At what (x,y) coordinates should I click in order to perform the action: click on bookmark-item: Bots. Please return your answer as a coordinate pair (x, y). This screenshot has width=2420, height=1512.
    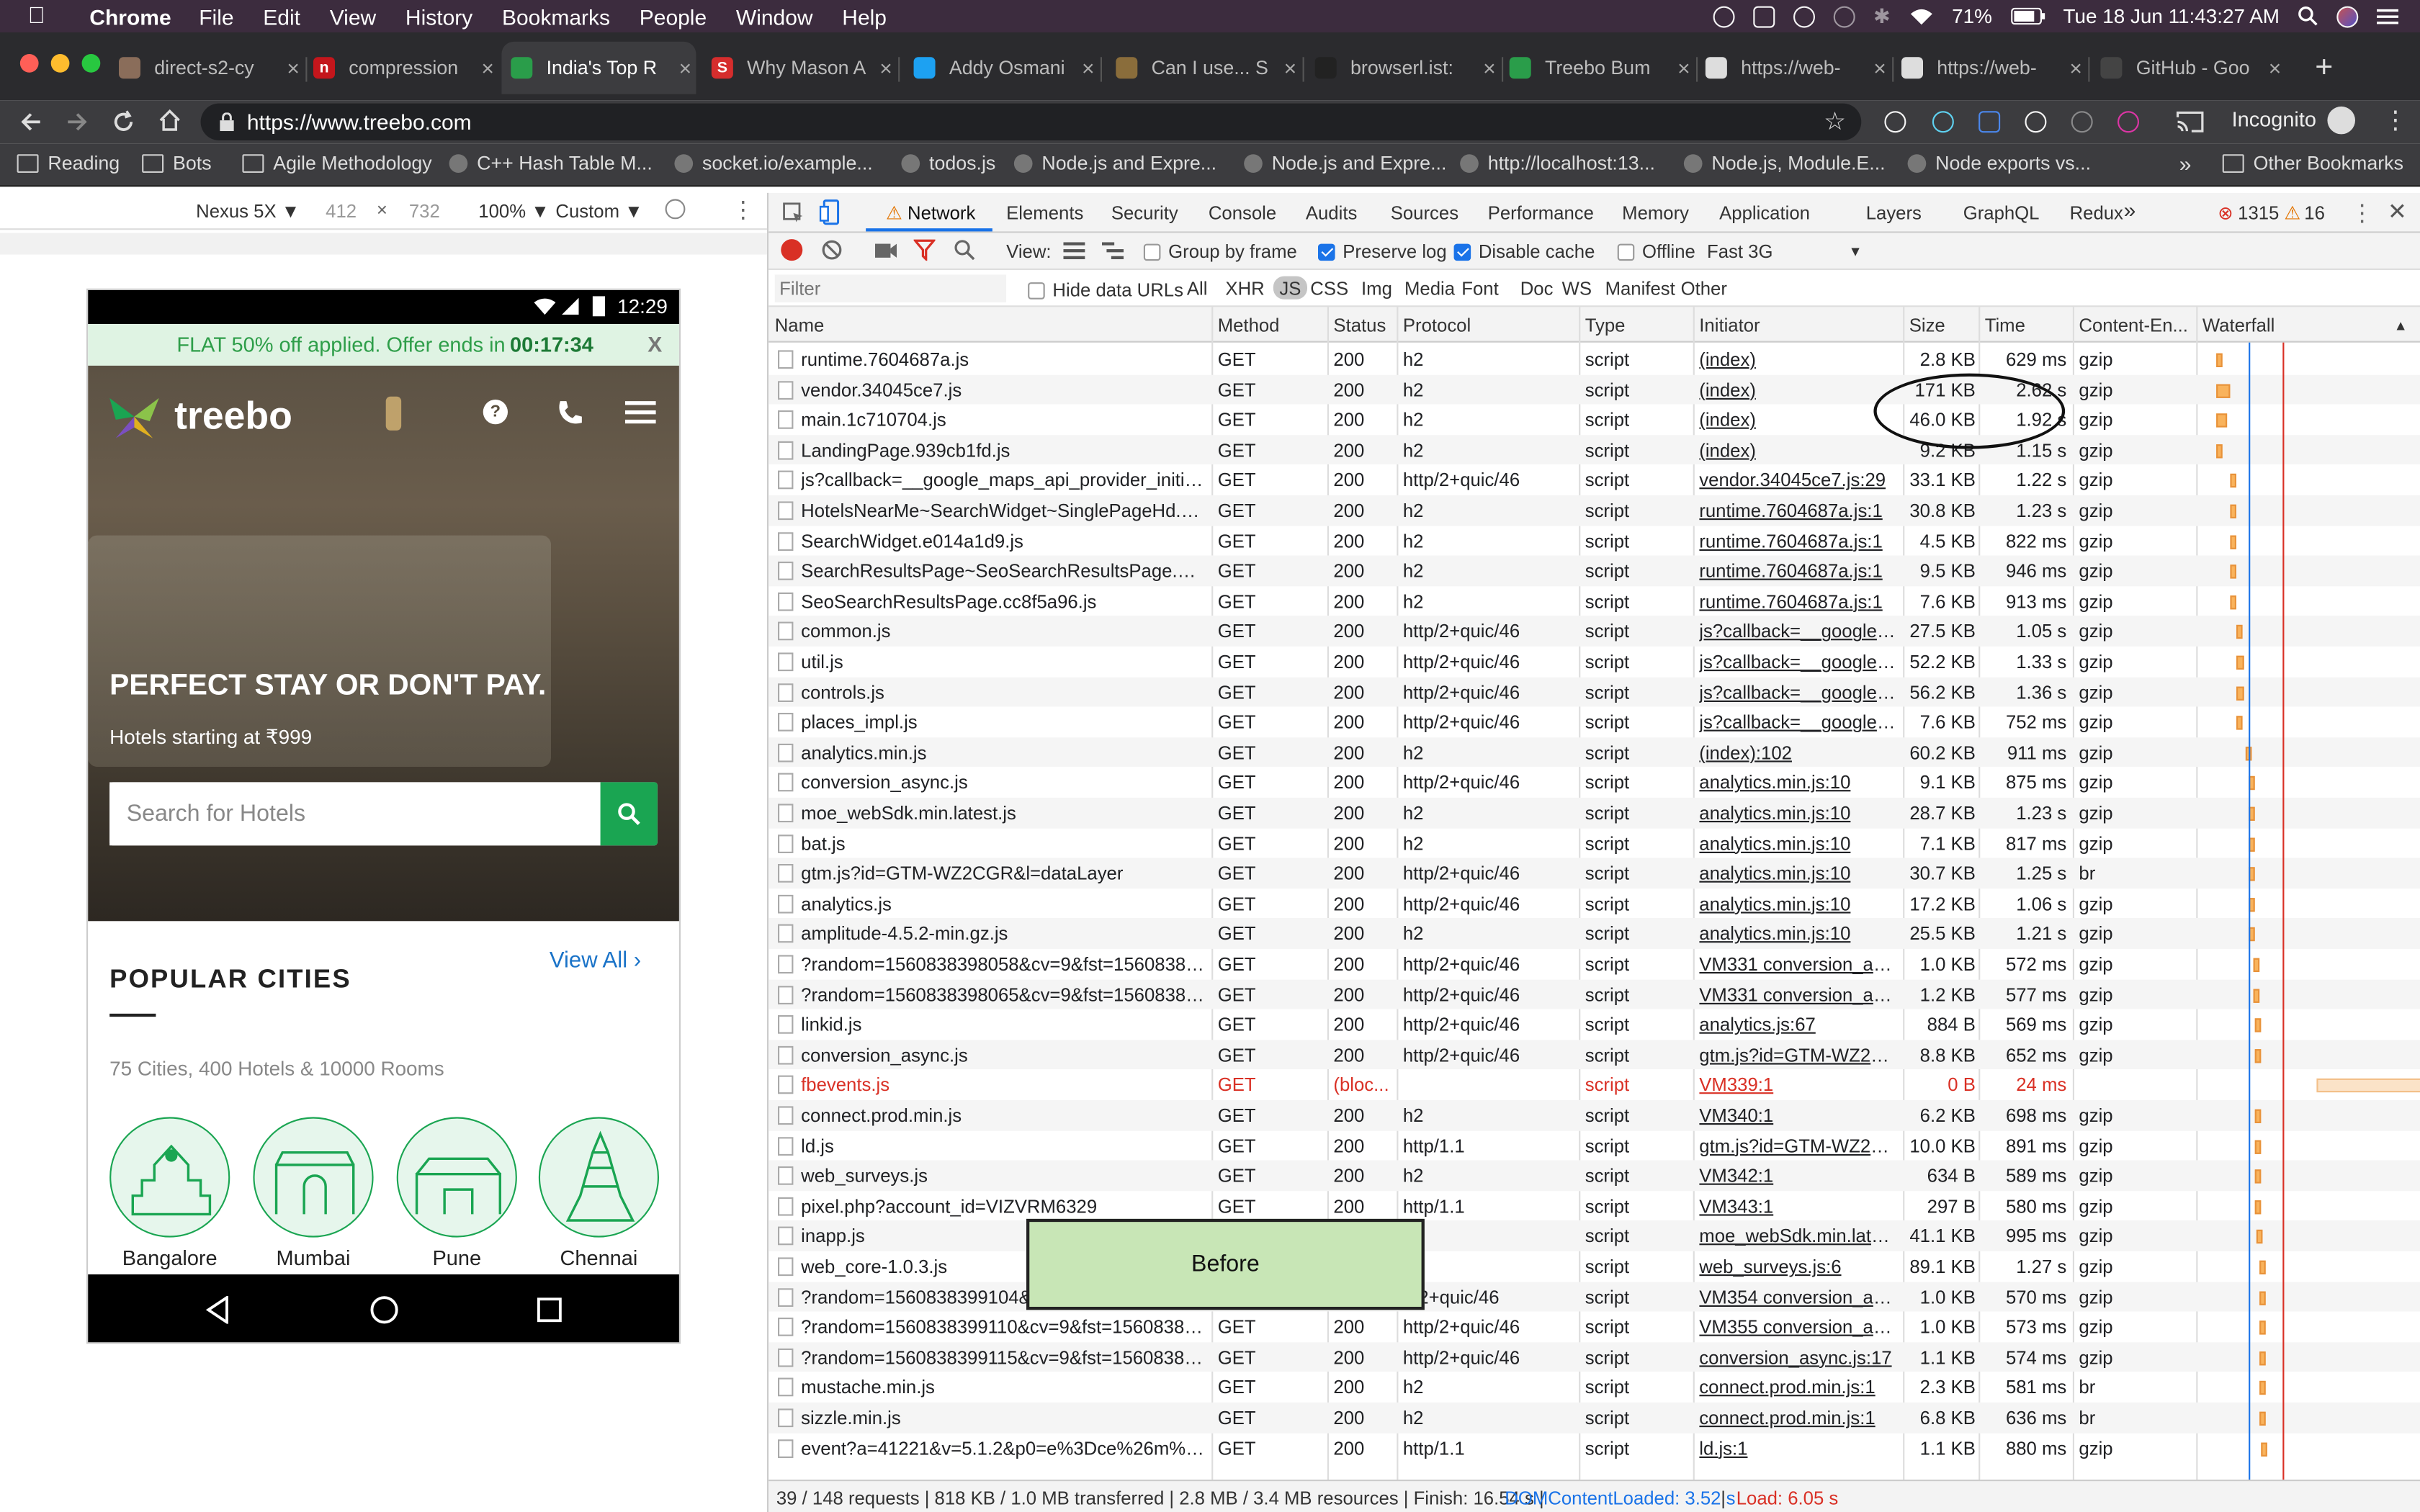
    Looking at the image, I should click on (177, 163).